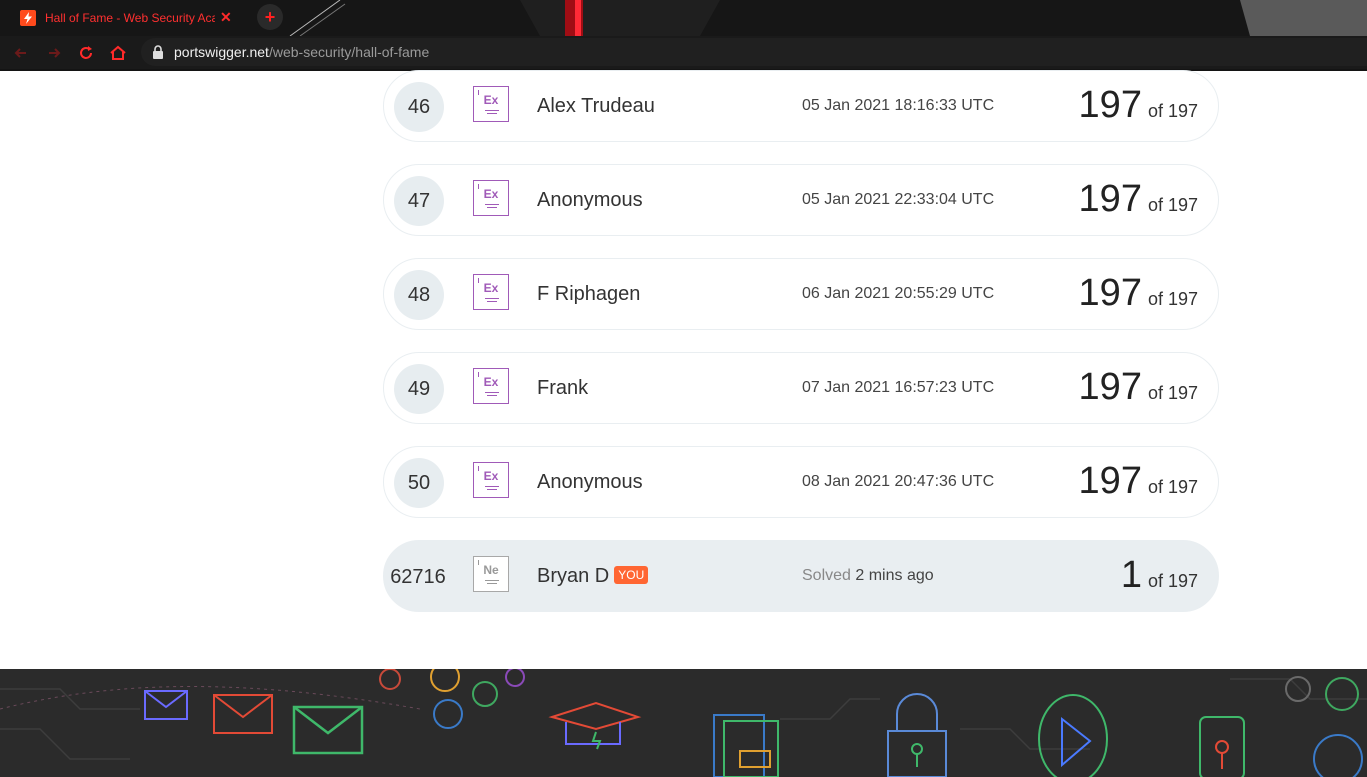  Describe the element at coordinates (419, 201) in the screenshot. I see `rank-badge: 47` at that location.